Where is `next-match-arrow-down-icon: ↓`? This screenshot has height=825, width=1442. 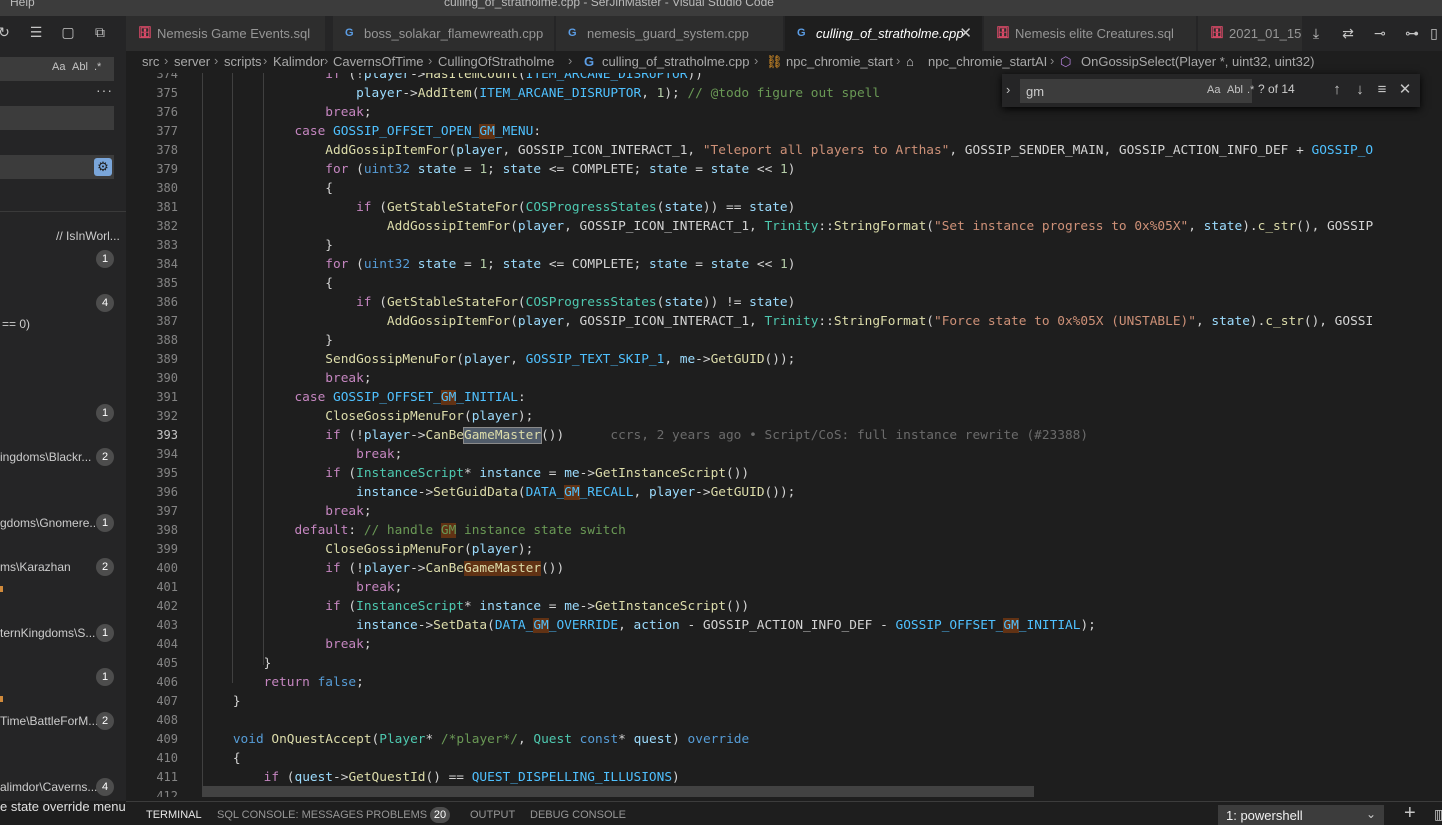 next-match-arrow-down-icon: ↓ is located at coordinates (1360, 90).